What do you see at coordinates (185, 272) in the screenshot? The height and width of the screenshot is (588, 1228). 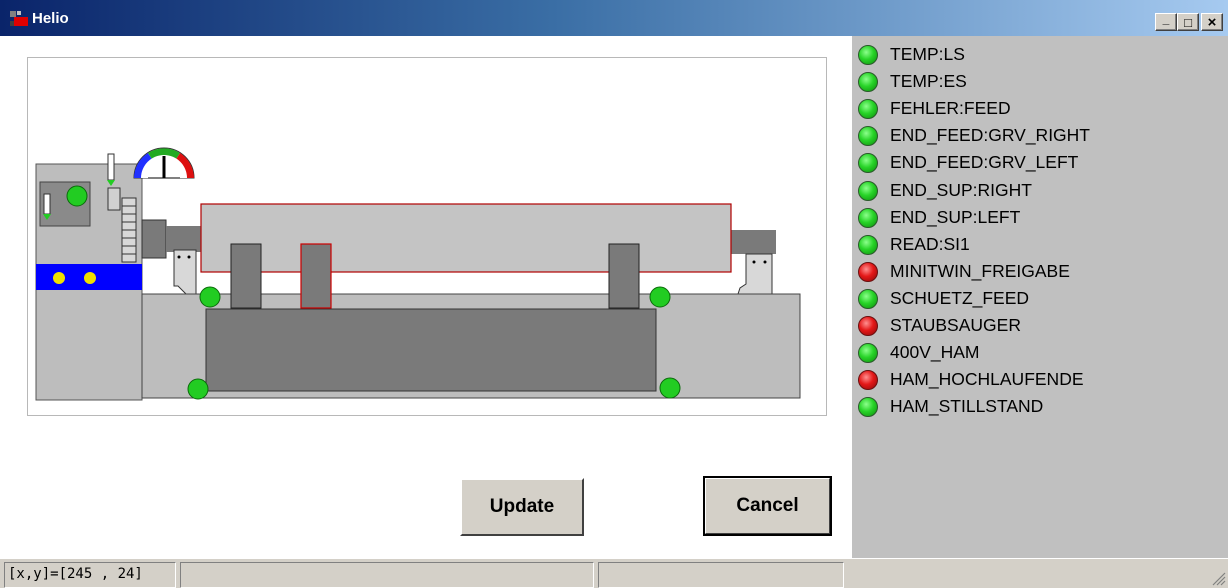 I see `left-support-bracket` at bounding box center [185, 272].